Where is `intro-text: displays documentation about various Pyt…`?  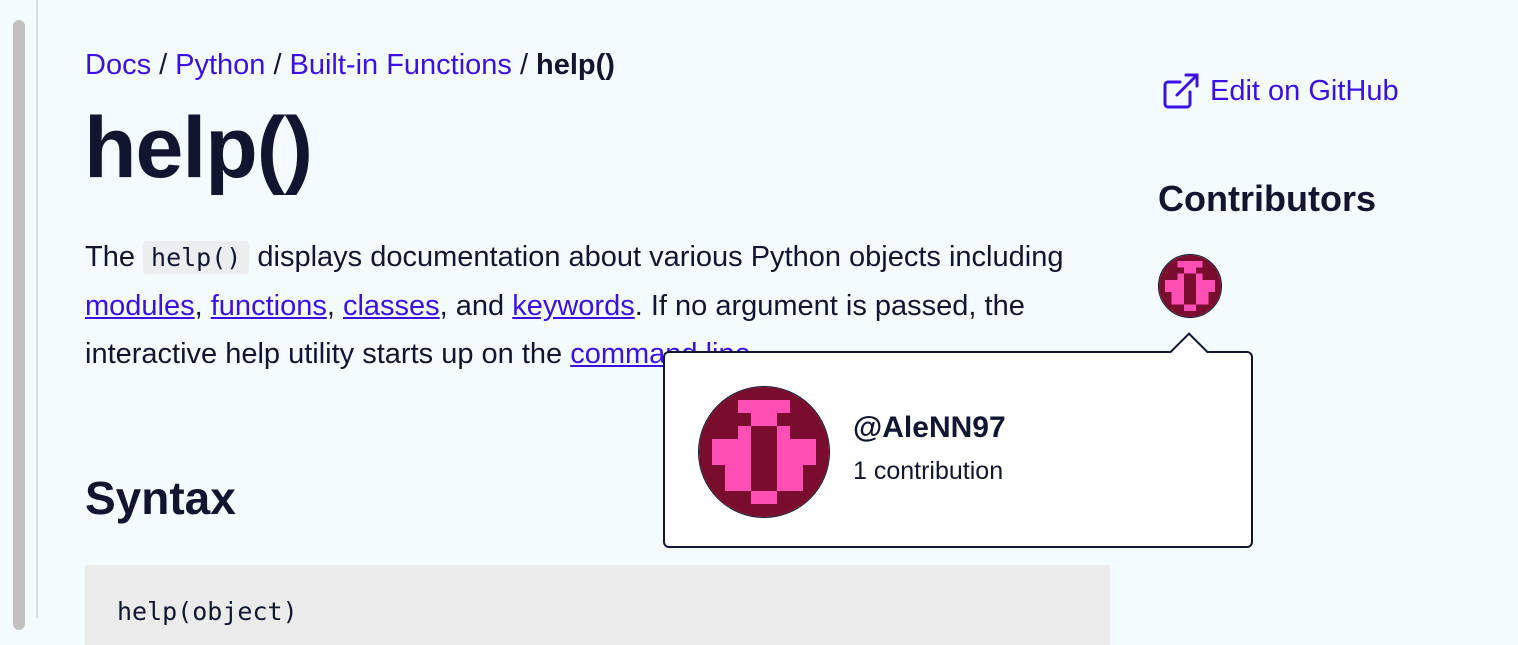 intro-text: displays documentation about various Pyt… is located at coordinates (656, 257).